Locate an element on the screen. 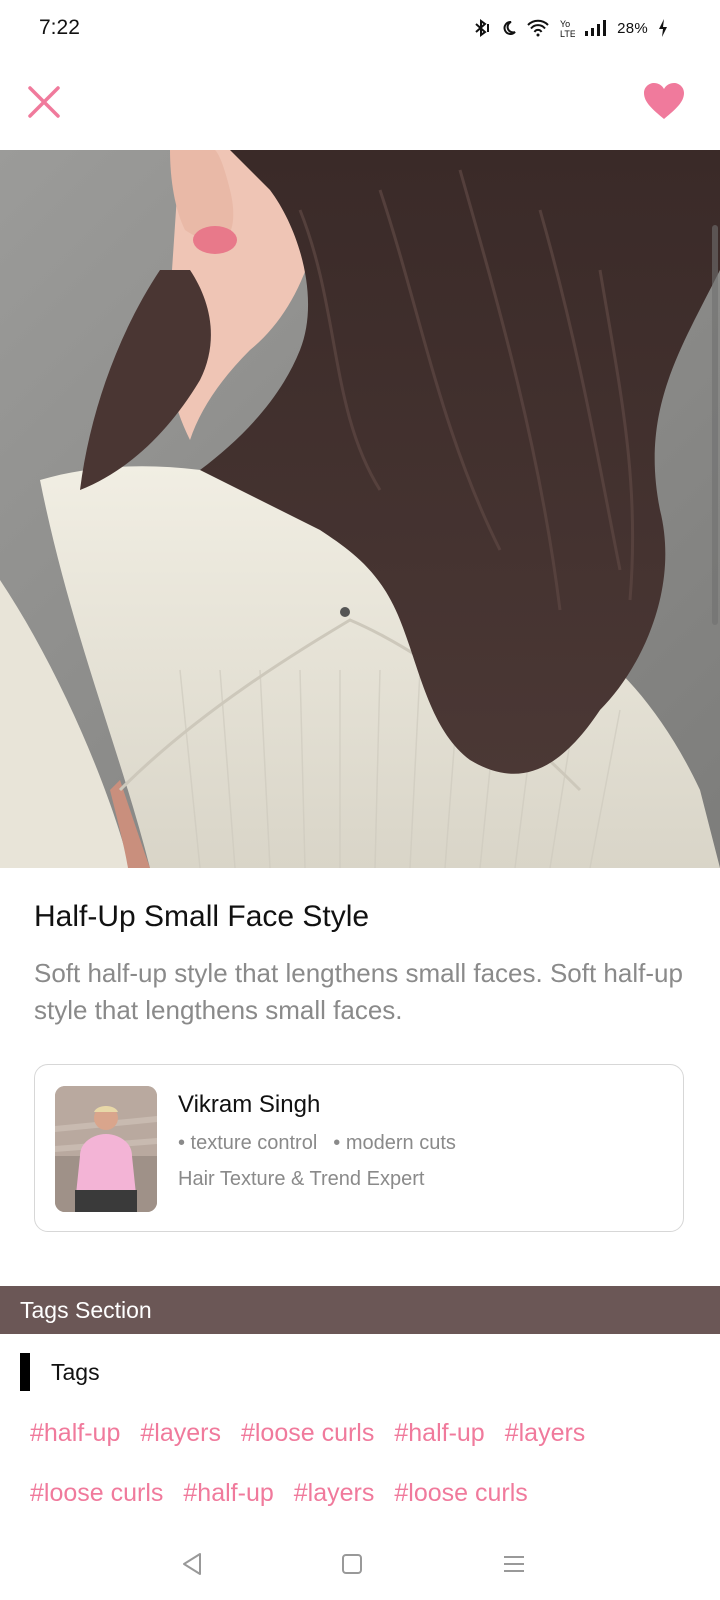 The width and height of the screenshot is (720, 1600). system-nav-bar is located at coordinates (360, 1565).